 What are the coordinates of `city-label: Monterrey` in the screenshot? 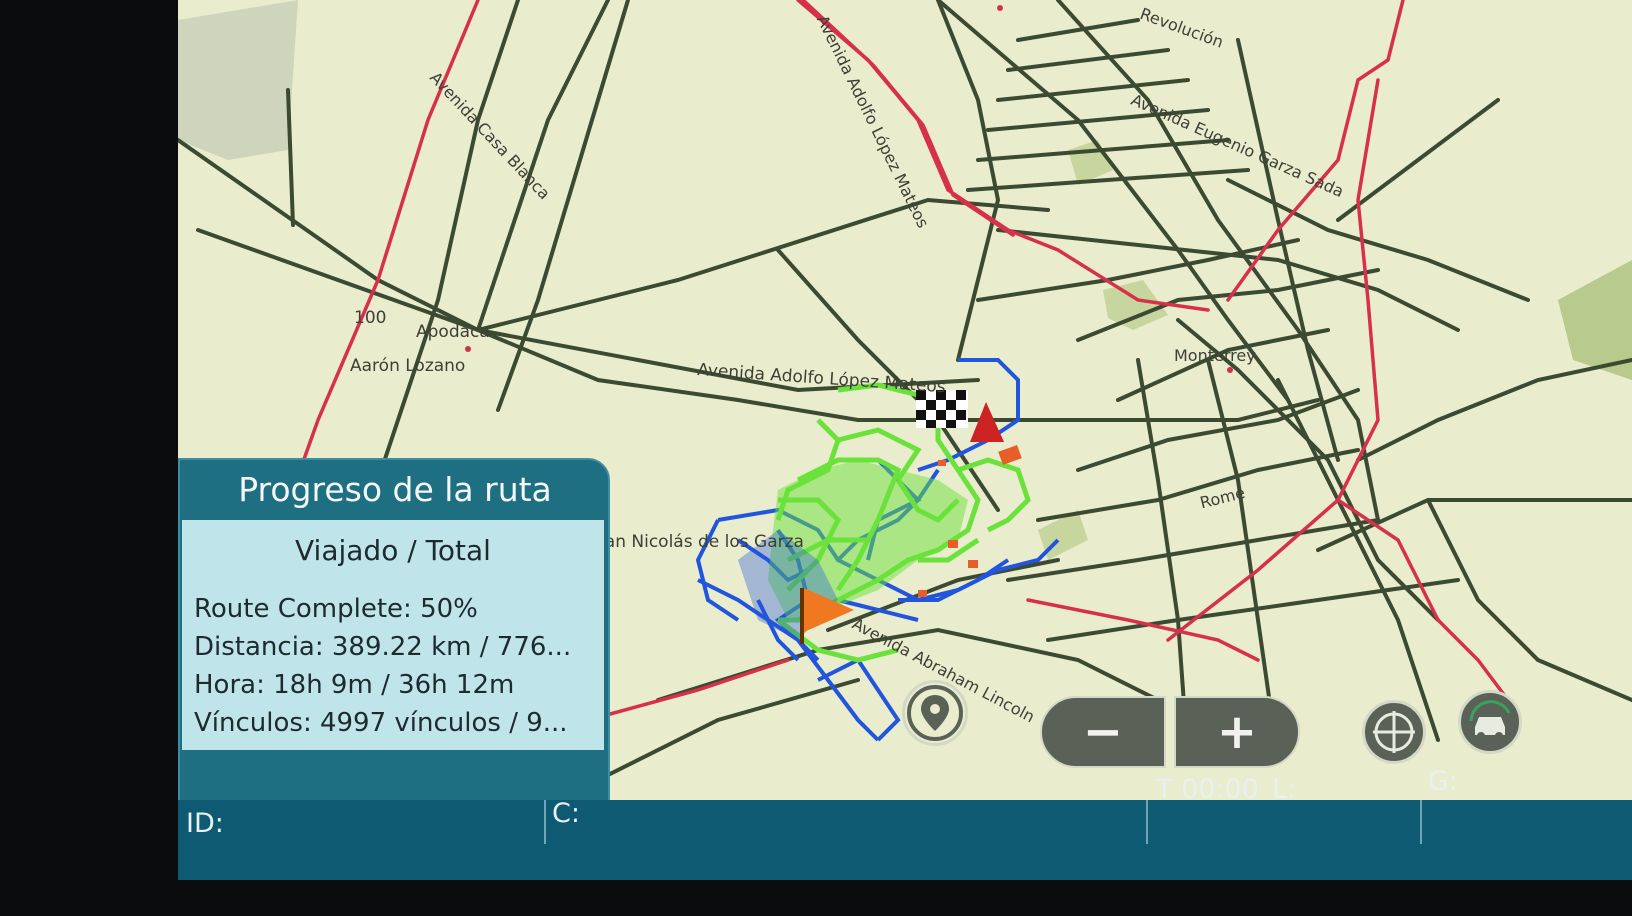 It's located at (1215, 355).